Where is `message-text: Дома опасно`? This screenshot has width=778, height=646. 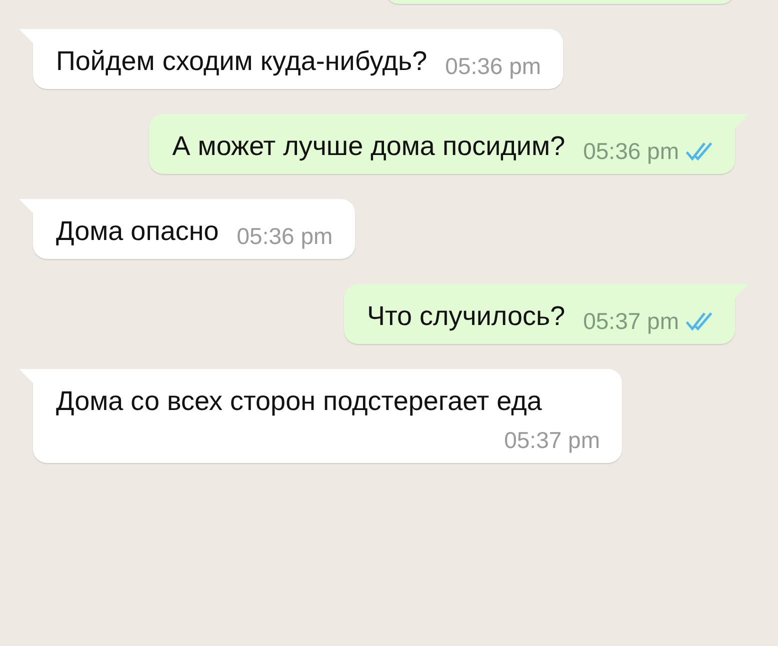
message-text: Дома опасно is located at coordinates (137, 231).